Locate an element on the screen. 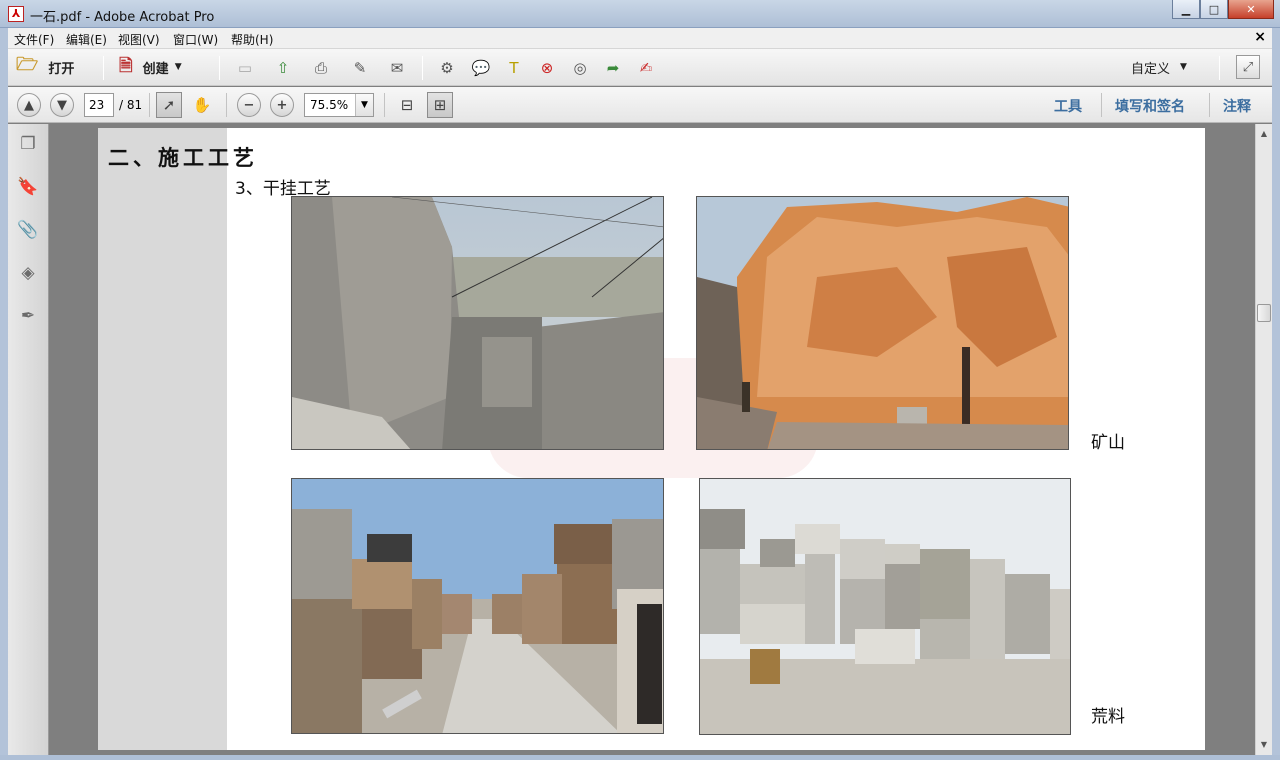  customize-label: 自定义 is located at coordinates (1151, 69).